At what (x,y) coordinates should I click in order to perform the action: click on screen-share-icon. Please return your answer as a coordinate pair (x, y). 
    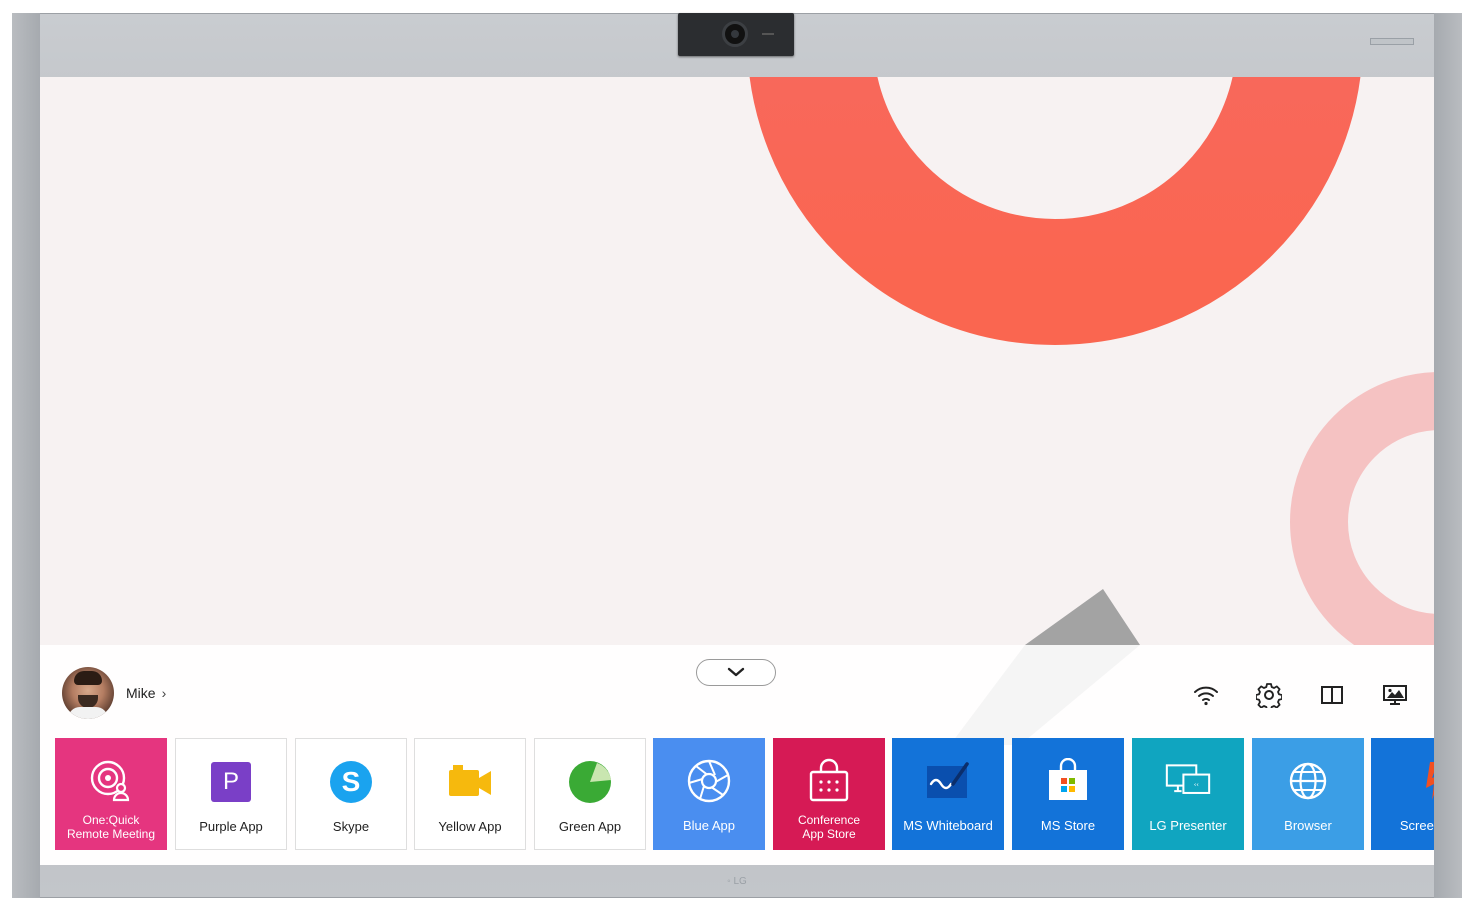
    Looking at the image, I should click on (1395, 695).